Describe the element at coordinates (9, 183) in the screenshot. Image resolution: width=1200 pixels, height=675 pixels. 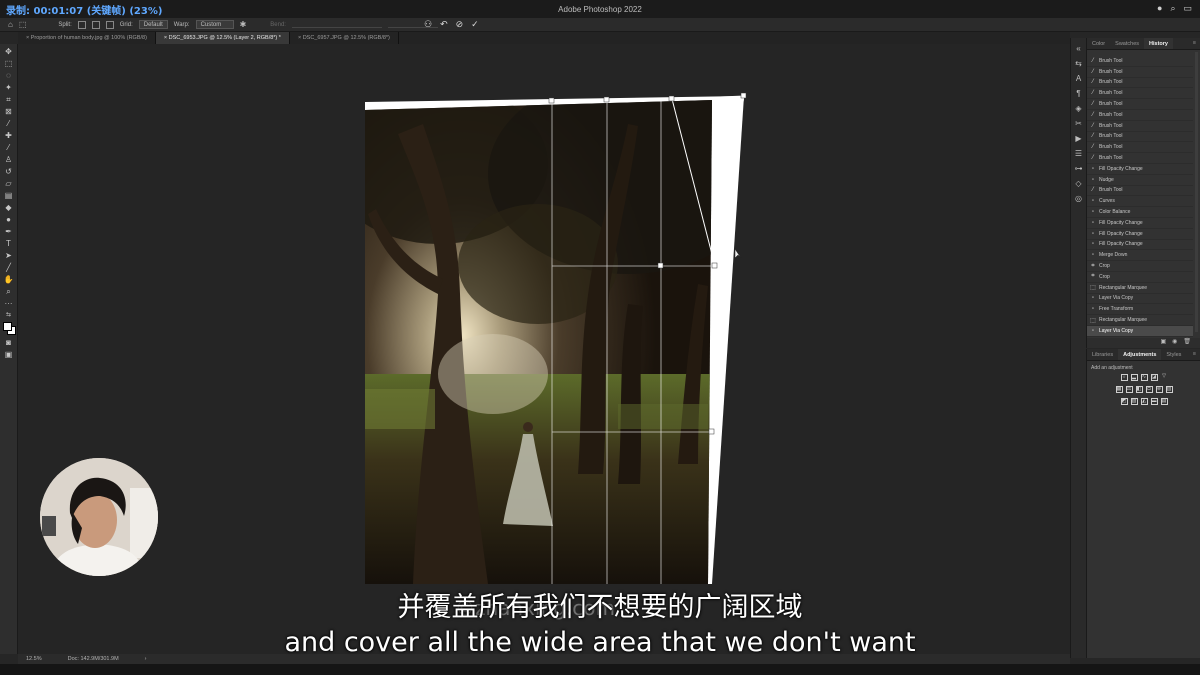
I see `eraser-tool-icon: ▱` at that location.